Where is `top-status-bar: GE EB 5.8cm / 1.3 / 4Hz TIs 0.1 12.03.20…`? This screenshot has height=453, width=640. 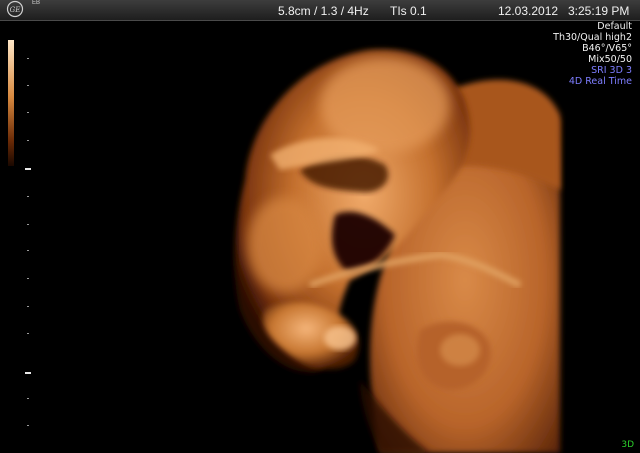 top-status-bar: GE EB 5.8cm / 1.3 / 4Hz TIs 0.1 12.03.20… is located at coordinates (320, 10).